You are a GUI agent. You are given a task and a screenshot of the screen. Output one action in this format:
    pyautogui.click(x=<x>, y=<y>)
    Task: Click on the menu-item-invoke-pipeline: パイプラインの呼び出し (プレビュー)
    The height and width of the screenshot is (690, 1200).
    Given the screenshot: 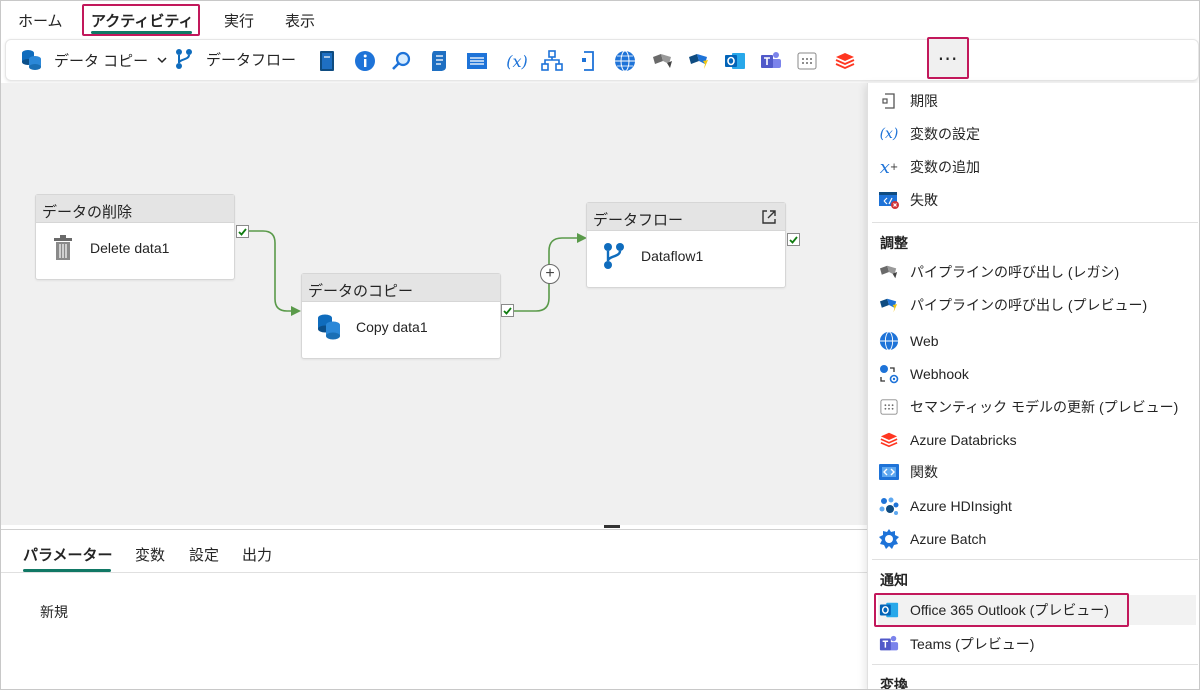 What is the action you would take?
    pyautogui.click(x=1037, y=305)
    